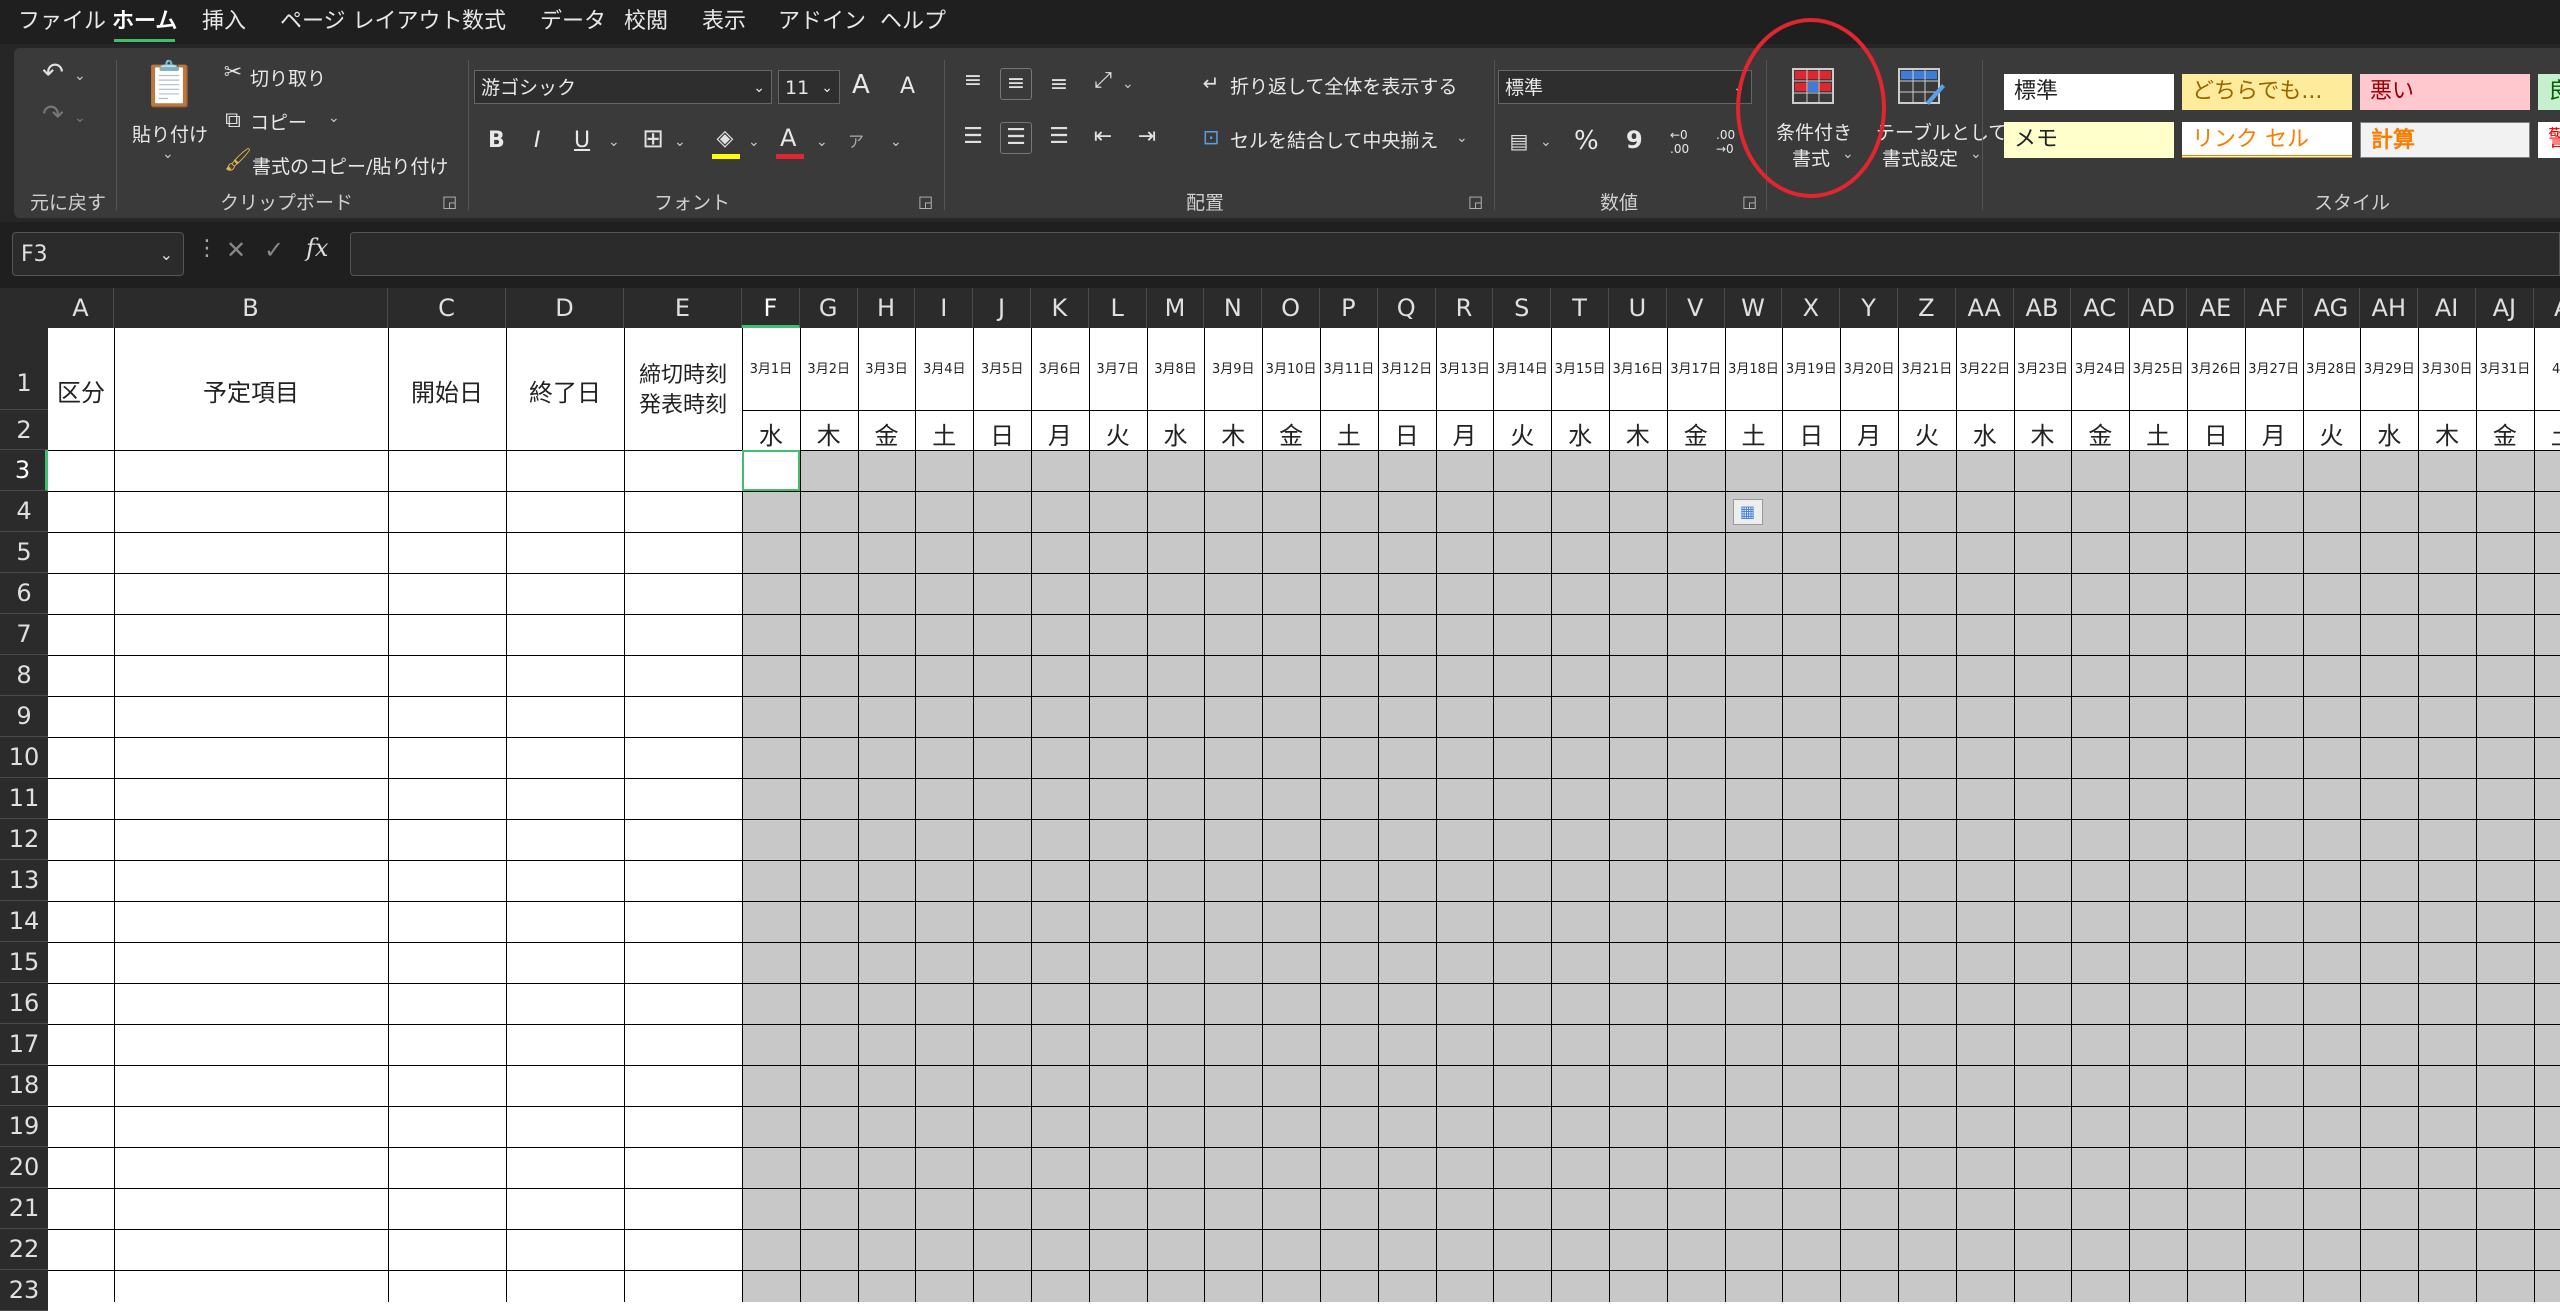  I want to click on tab-2: 挿入, so click(224, 22).